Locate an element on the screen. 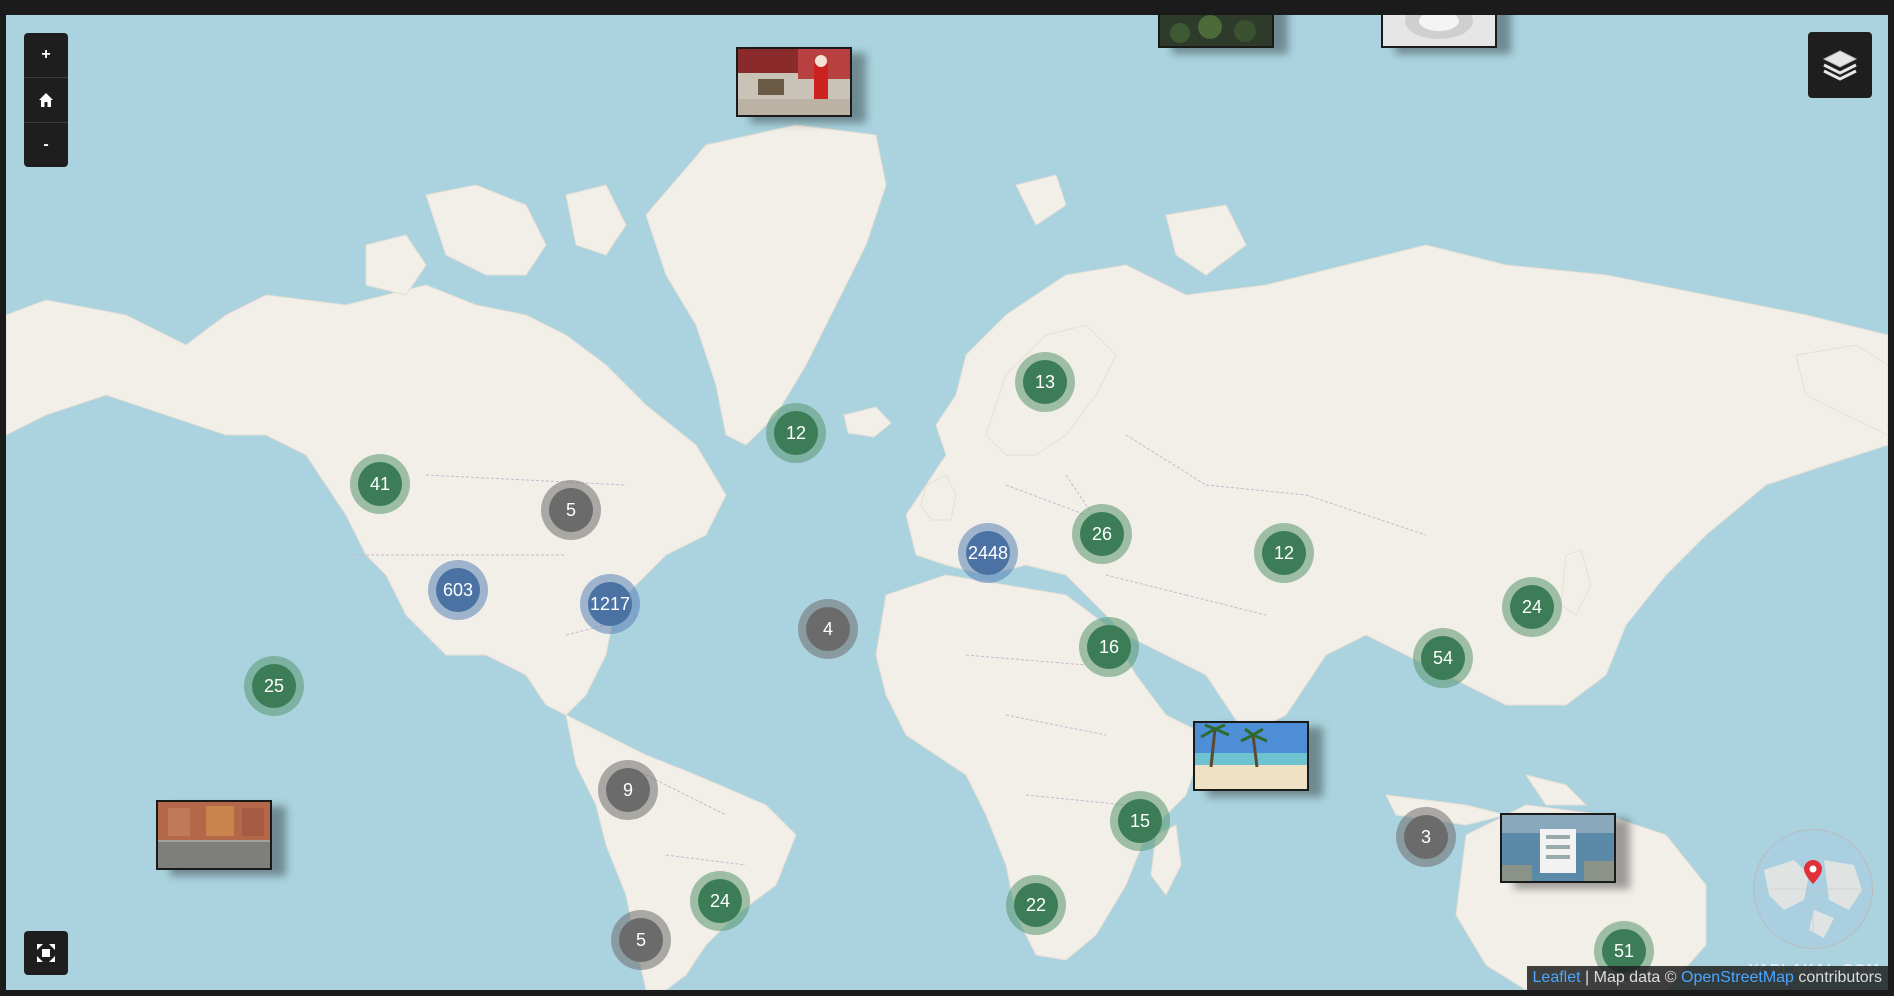 The height and width of the screenshot is (996, 1894). cluster-argentina: 5 is located at coordinates (641, 940).